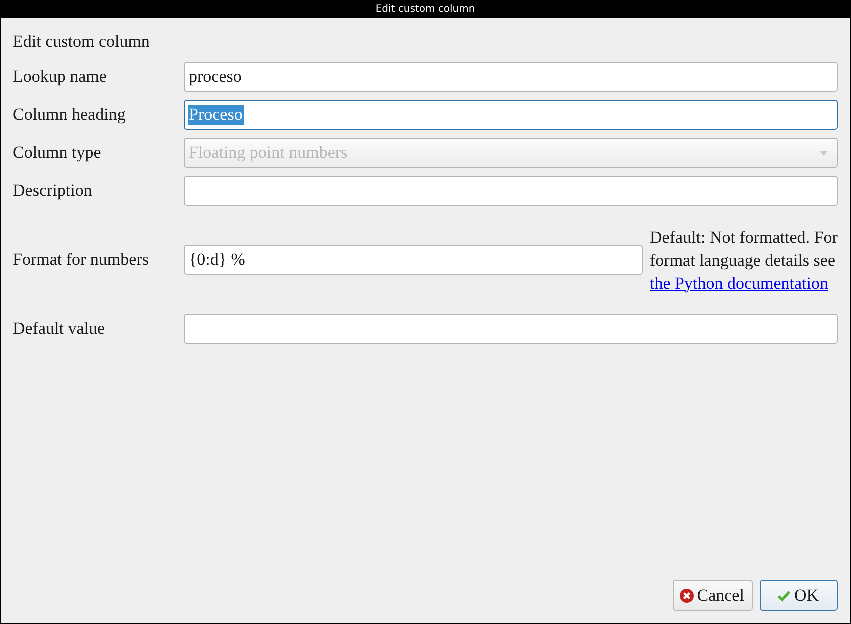 The width and height of the screenshot is (851, 624). What do you see at coordinates (53, 191) in the screenshot?
I see `field-label: Description` at bounding box center [53, 191].